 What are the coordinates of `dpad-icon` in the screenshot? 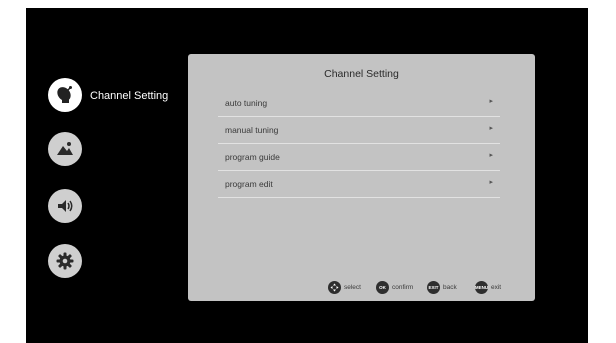 It's located at (334, 287).